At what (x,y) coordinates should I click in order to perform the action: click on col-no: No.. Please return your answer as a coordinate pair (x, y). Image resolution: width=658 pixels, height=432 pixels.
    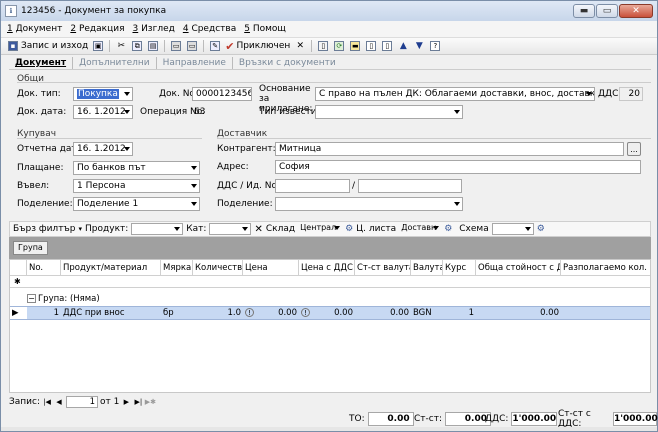
    Looking at the image, I should click on (44, 268).